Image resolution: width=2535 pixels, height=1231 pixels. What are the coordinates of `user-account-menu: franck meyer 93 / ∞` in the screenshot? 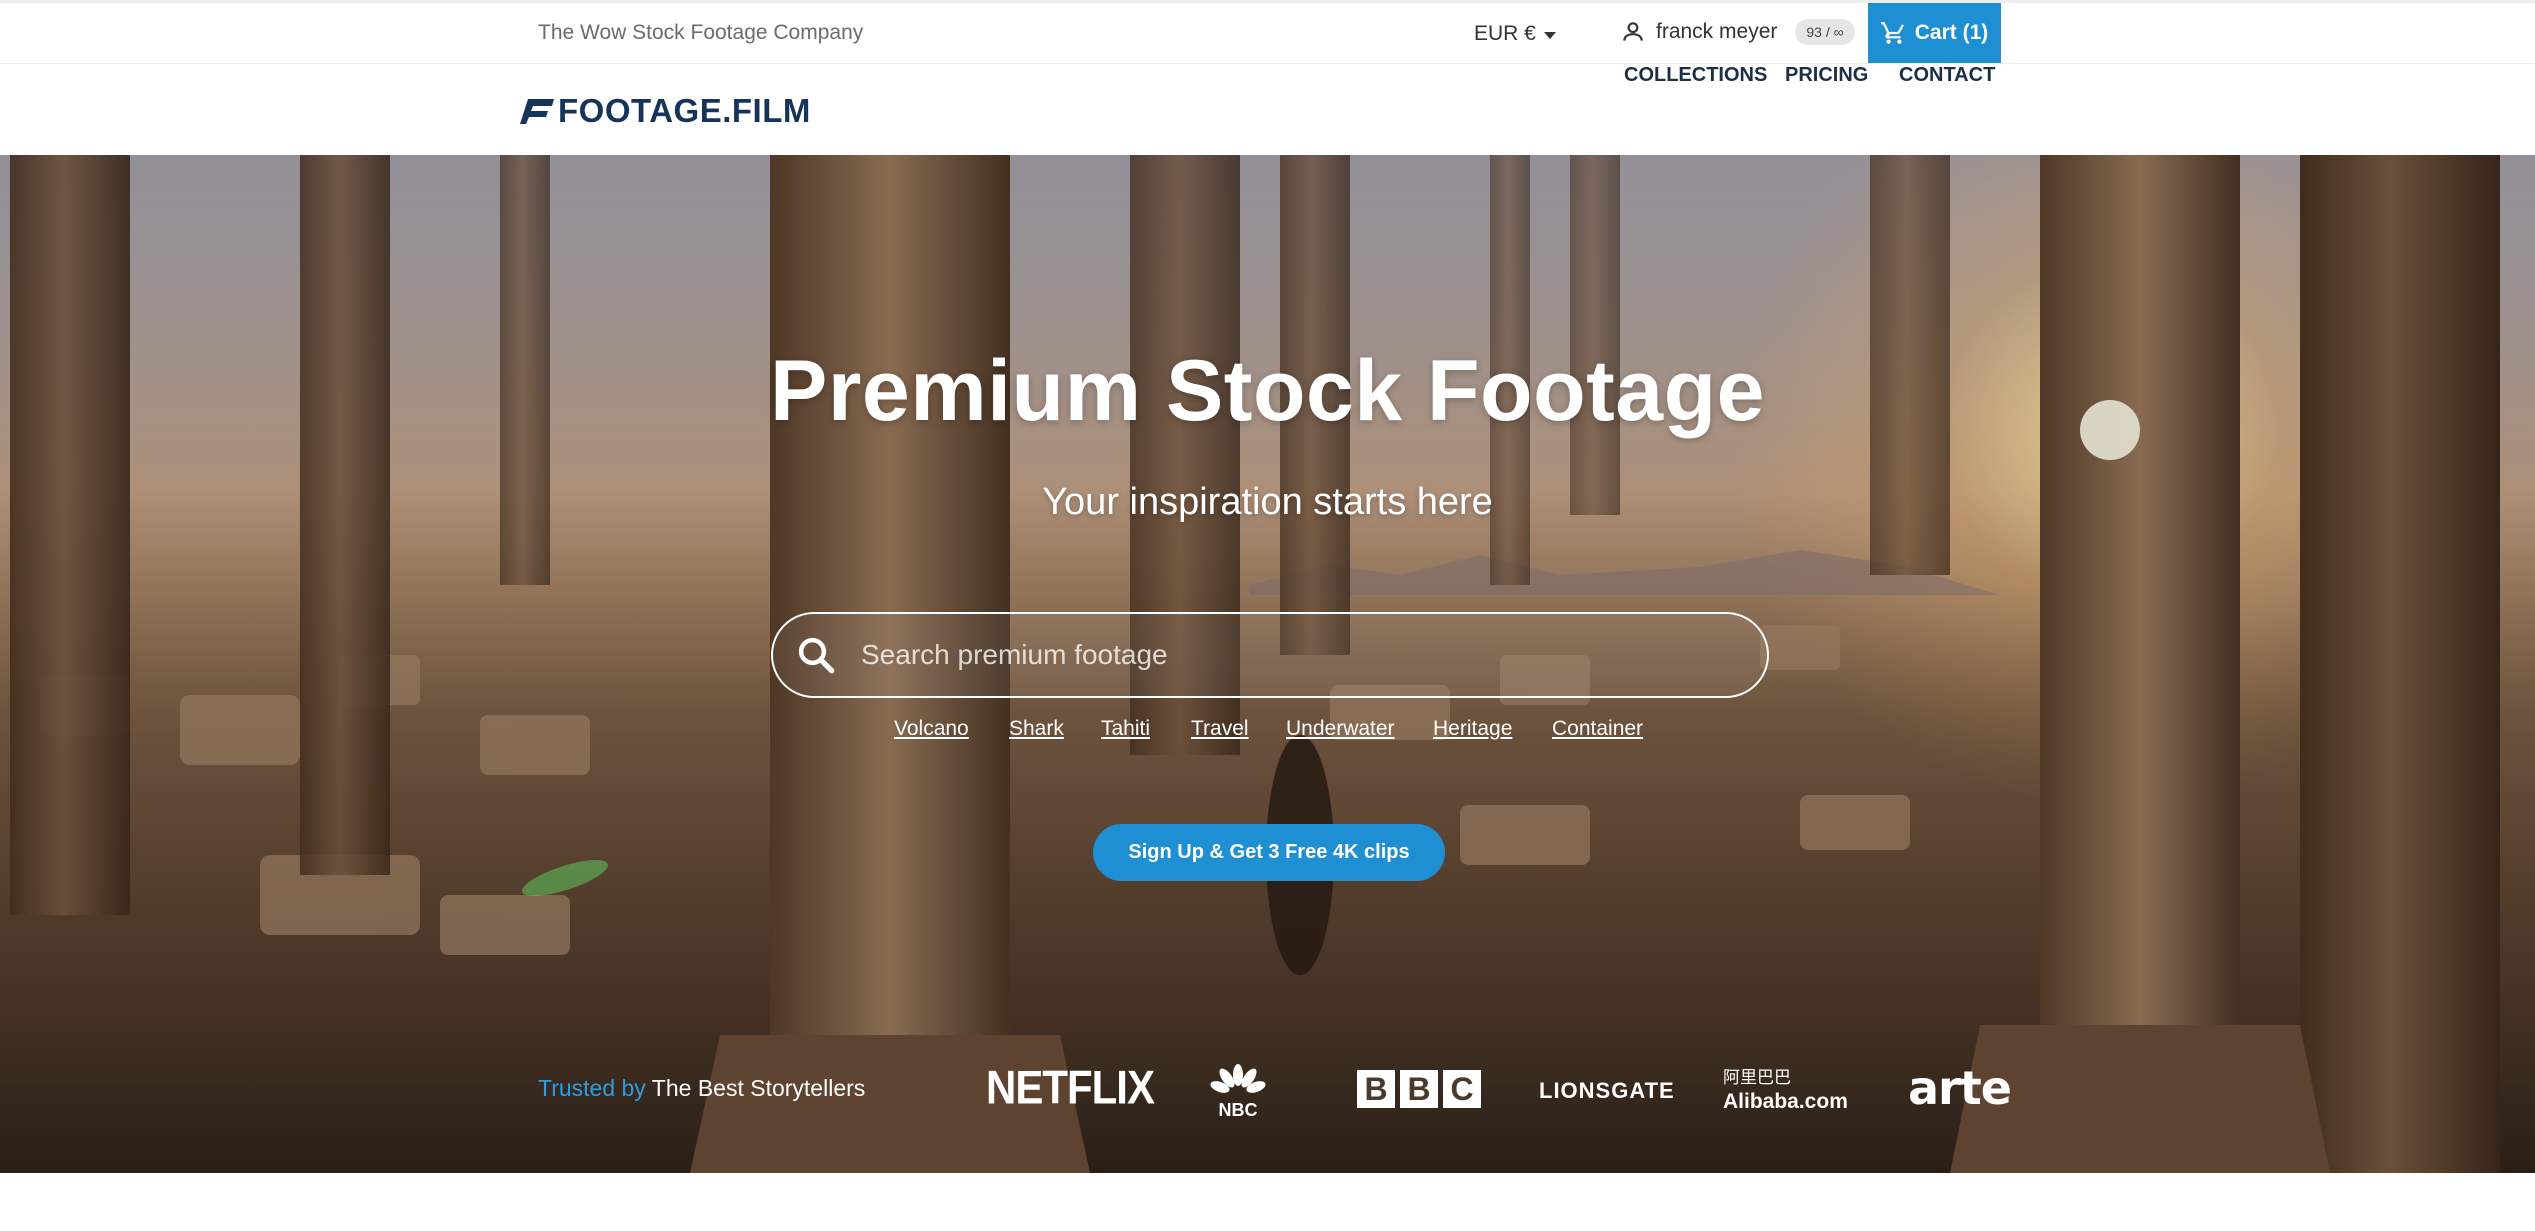 It's located at (1737, 32).